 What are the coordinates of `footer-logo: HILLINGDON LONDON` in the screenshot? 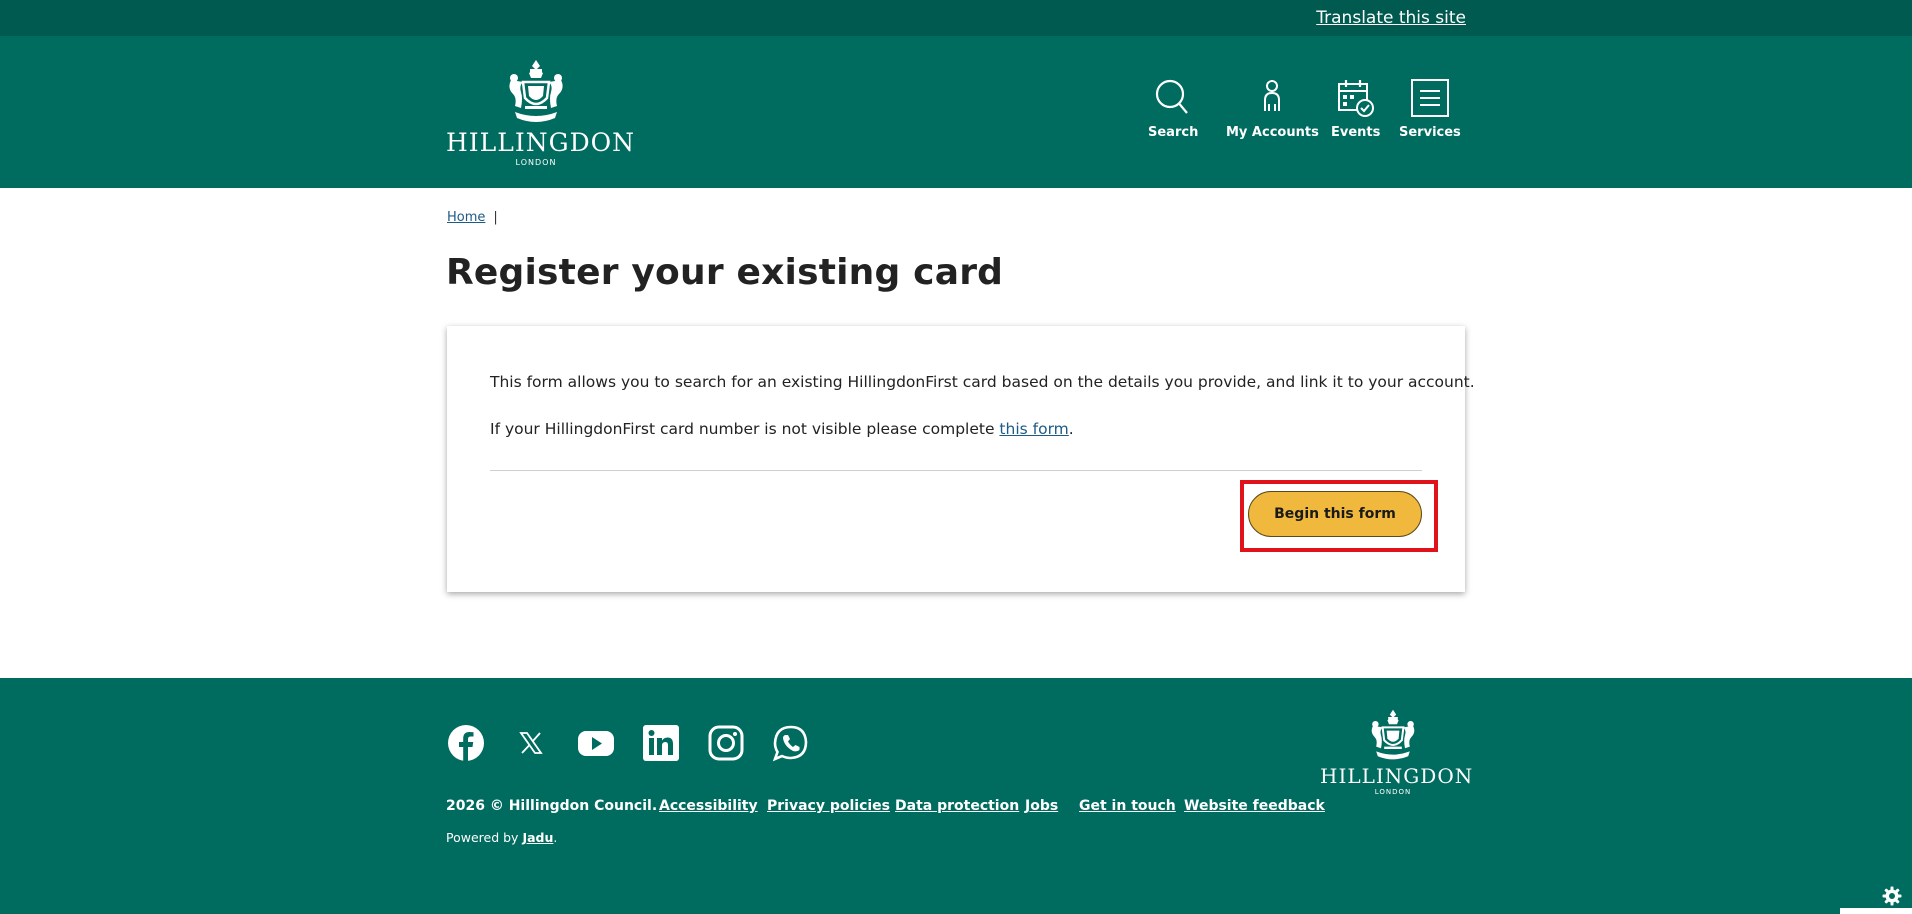 It's located at (1397, 753).